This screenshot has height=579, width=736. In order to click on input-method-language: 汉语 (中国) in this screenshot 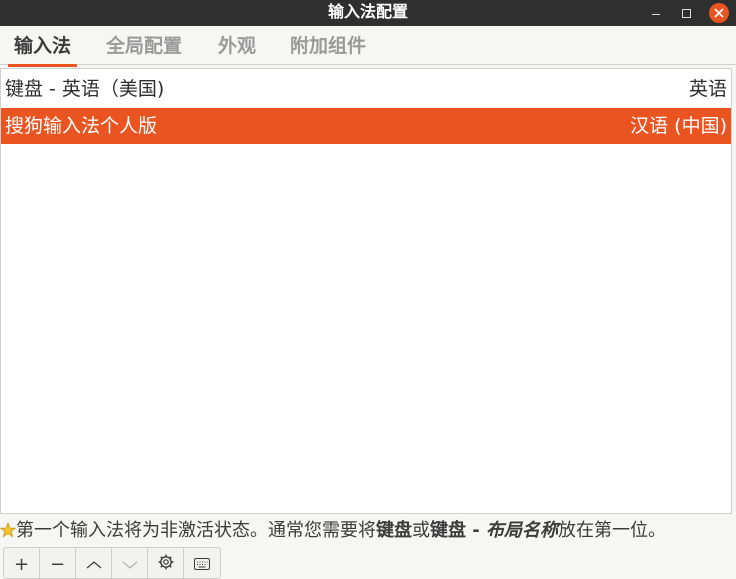, I will do `click(678, 126)`.